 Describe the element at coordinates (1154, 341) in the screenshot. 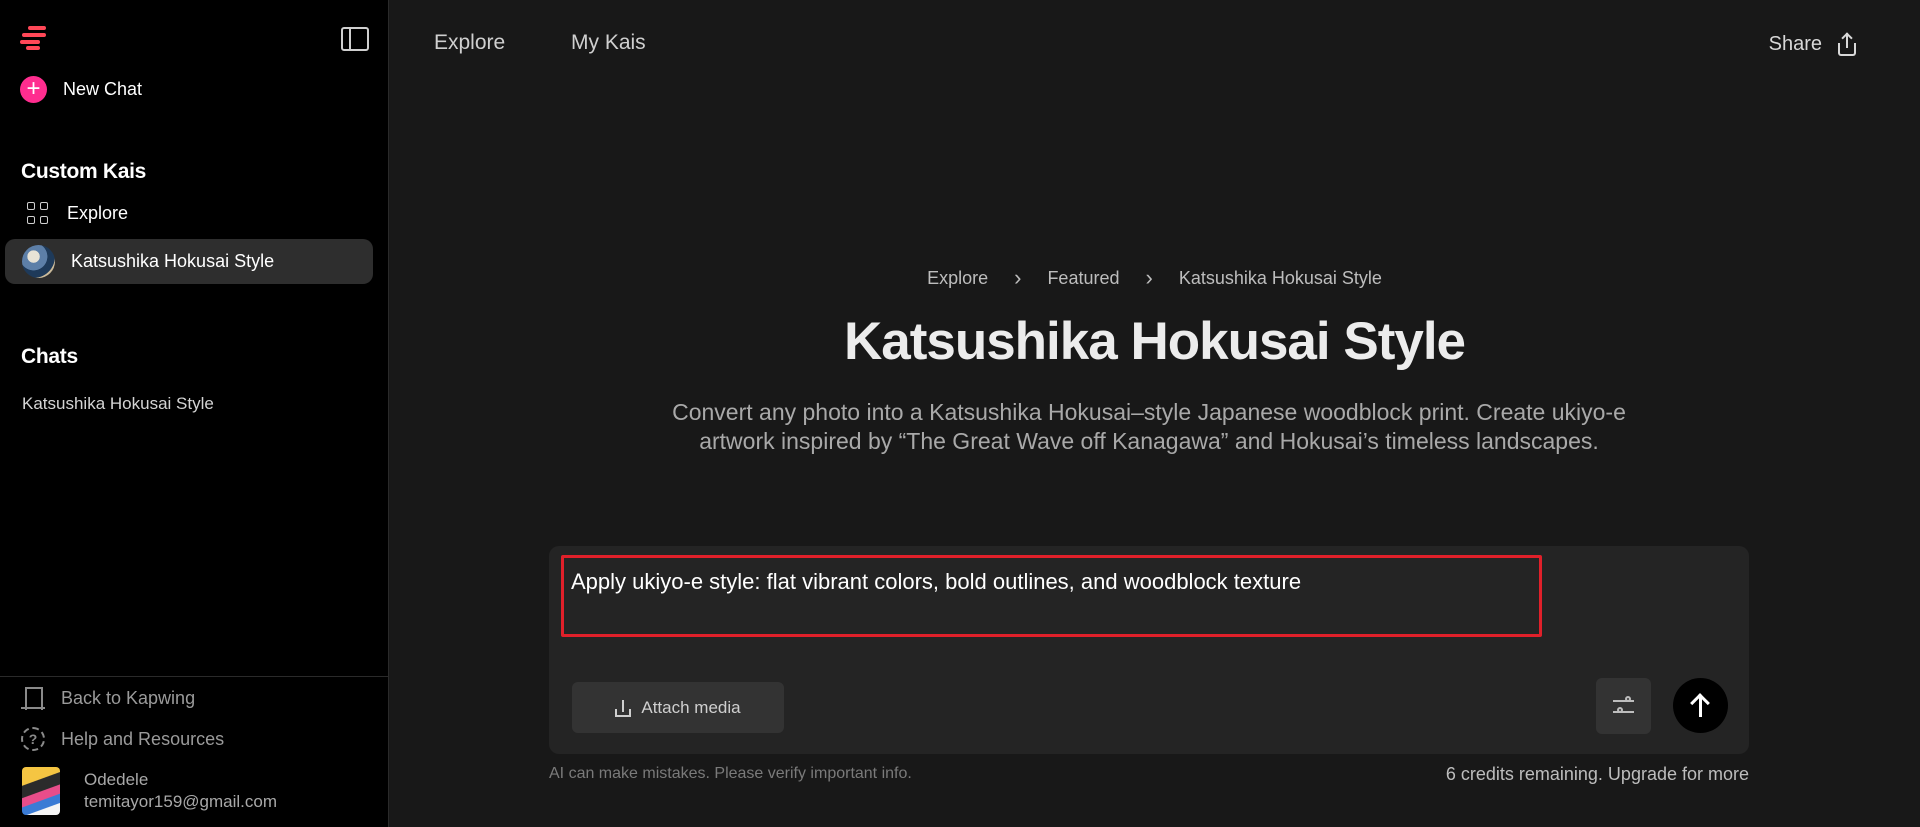

I see `page-title: Katsushika Hokusai Style` at that location.